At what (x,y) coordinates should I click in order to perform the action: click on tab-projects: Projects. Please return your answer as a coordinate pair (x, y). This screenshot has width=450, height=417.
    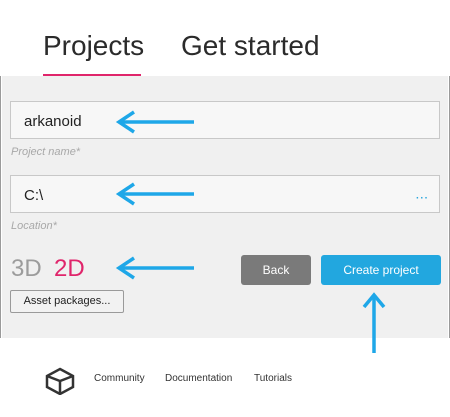
    Looking at the image, I should click on (93, 46).